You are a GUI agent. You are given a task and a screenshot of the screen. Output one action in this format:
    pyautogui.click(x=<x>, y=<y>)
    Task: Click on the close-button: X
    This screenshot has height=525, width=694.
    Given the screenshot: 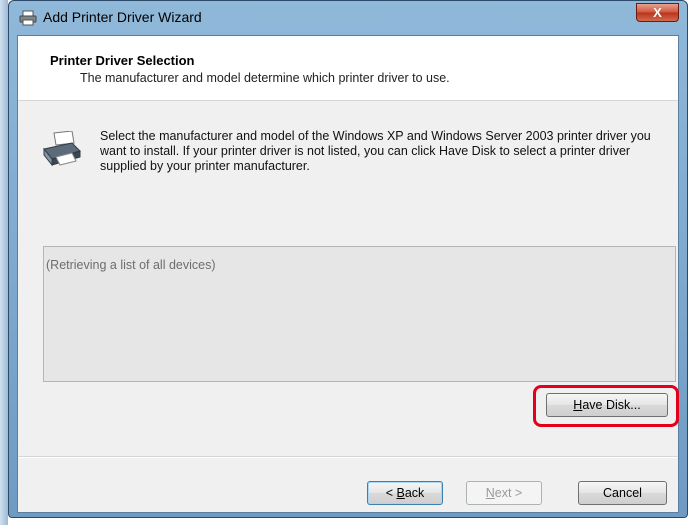 What is the action you would take?
    pyautogui.click(x=657, y=12)
    